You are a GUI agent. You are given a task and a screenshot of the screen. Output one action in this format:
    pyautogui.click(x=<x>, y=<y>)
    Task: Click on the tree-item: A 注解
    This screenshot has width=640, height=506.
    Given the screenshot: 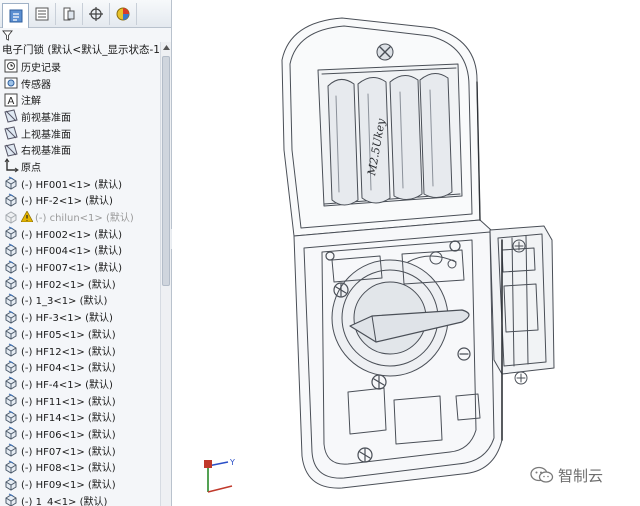 What is the action you would take?
    pyautogui.click(x=80, y=99)
    